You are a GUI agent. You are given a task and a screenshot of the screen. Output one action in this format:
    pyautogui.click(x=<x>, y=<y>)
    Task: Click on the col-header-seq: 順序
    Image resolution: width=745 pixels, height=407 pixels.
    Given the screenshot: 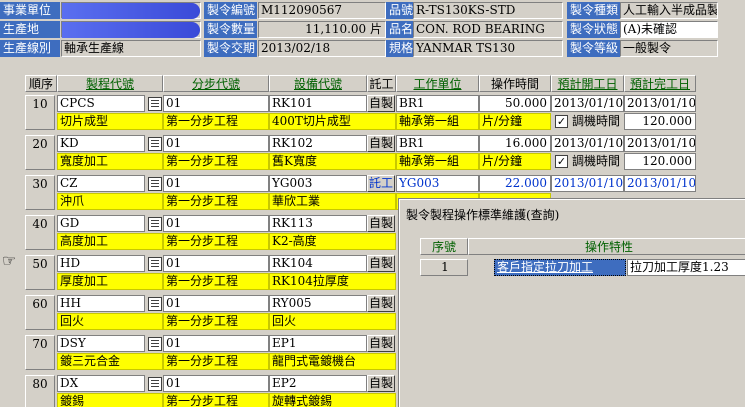 What is the action you would take?
    pyautogui.click(x=41, y=83)
    